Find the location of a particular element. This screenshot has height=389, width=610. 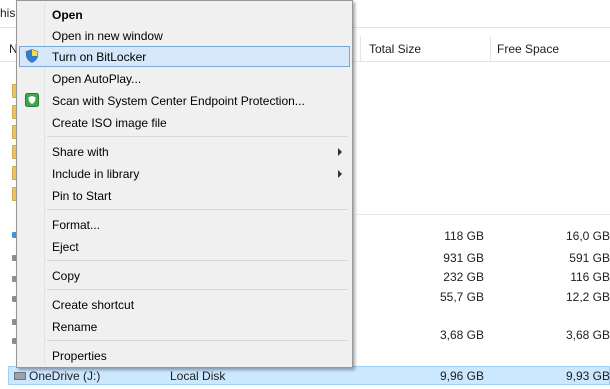

column-header-total-size: Total Size is located at coordinates (395, 49).